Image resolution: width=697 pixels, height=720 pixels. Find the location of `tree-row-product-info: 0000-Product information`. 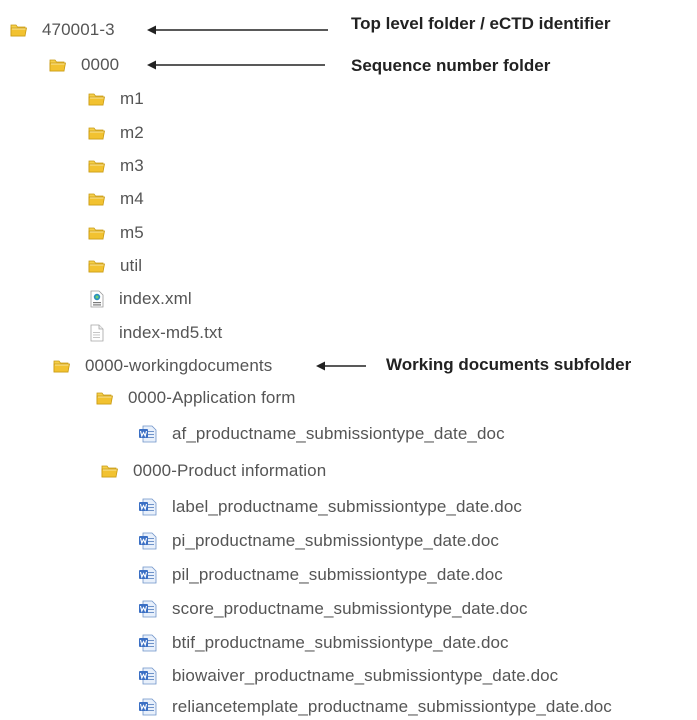

tree-row-product-info: 0000-Product information is located at coordinates (213, 471).